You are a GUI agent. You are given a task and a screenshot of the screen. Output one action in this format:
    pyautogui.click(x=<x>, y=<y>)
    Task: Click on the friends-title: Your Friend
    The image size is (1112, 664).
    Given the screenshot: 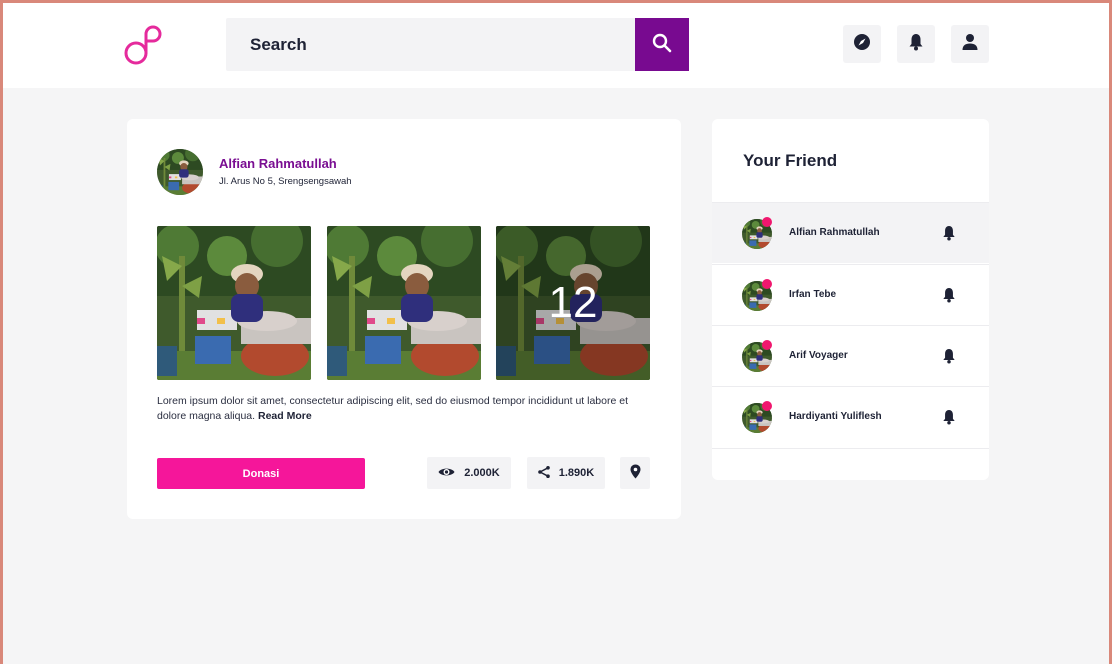 What is the action you would take?
    pyautogui.click(x=790, y=160)
    